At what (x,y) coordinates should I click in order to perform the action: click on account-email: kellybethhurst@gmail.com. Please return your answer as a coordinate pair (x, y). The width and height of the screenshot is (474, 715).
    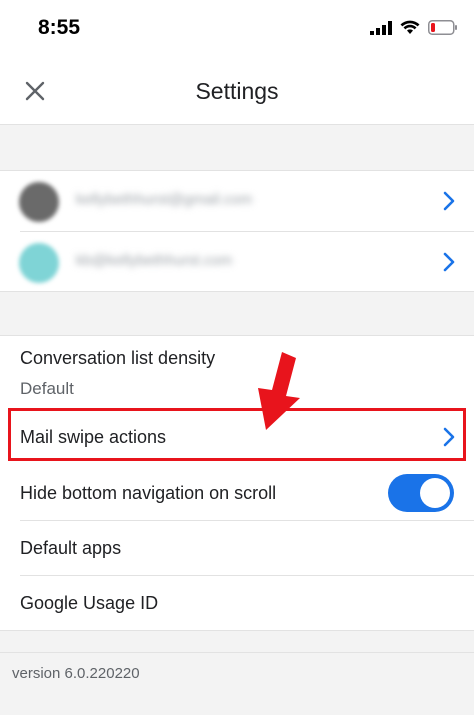
    Looking at the image, I should click on (164, 199).